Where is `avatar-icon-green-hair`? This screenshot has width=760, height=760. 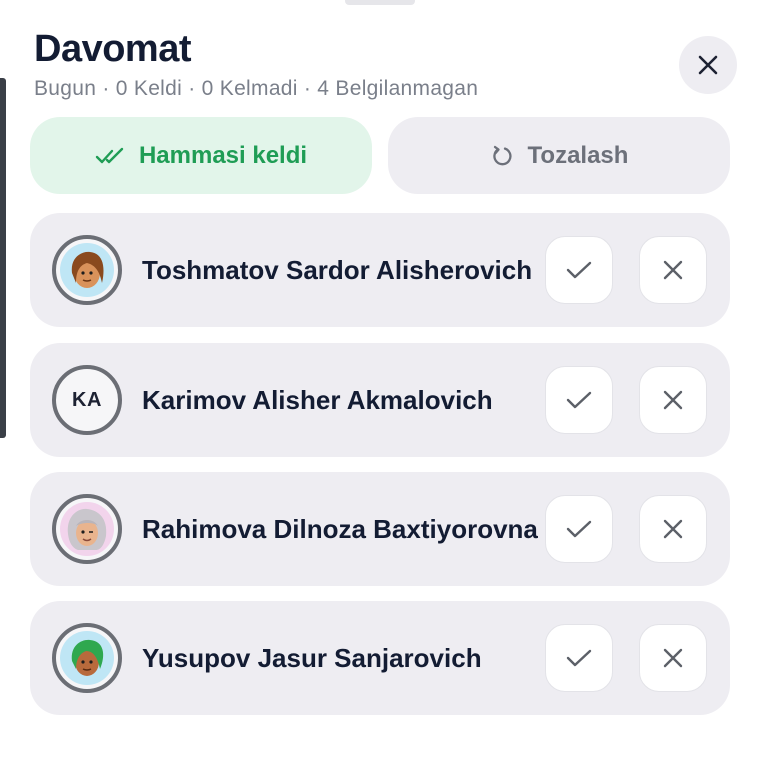 avatar-icon-green-hair is located at coordinates (87, 658).